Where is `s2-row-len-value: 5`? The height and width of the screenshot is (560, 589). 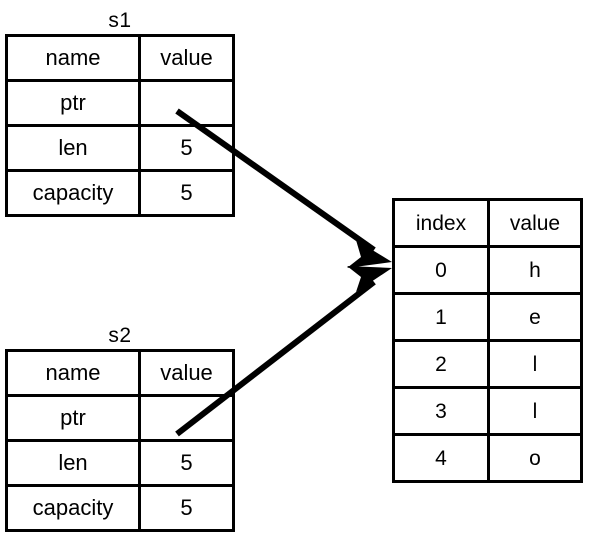 s2-row-len-value: 5 is located at coordinates (186, 463).